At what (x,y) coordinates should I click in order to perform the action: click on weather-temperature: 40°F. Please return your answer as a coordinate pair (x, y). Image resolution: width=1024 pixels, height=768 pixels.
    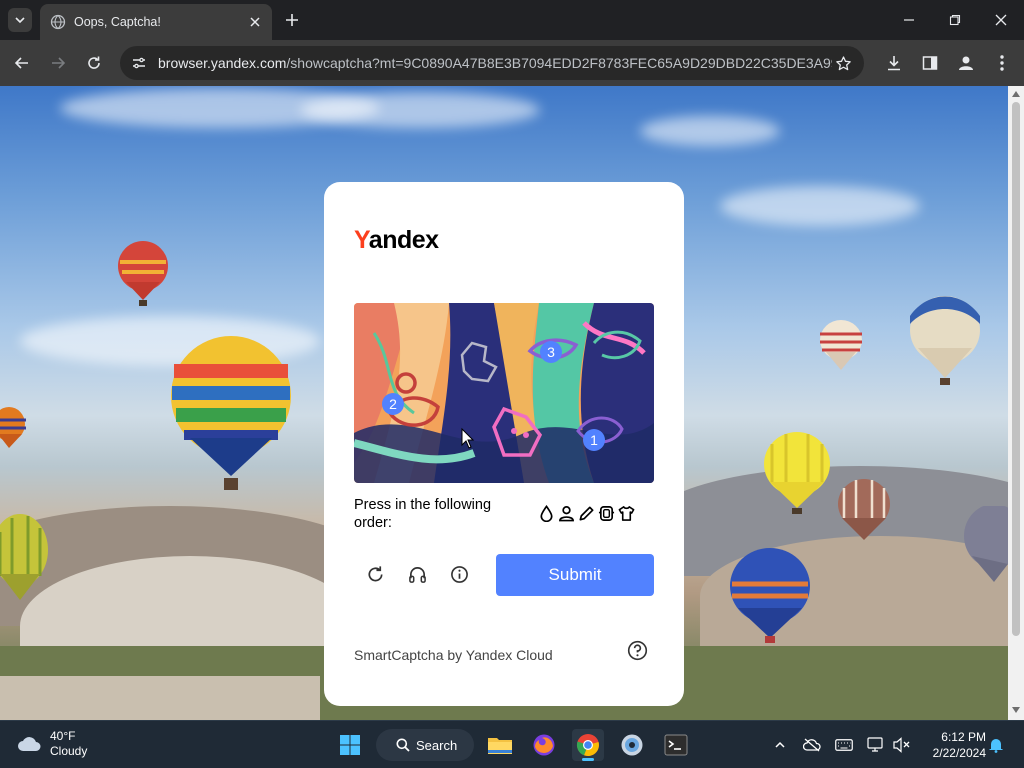
    Looking at the image, I should click on (63, 736).